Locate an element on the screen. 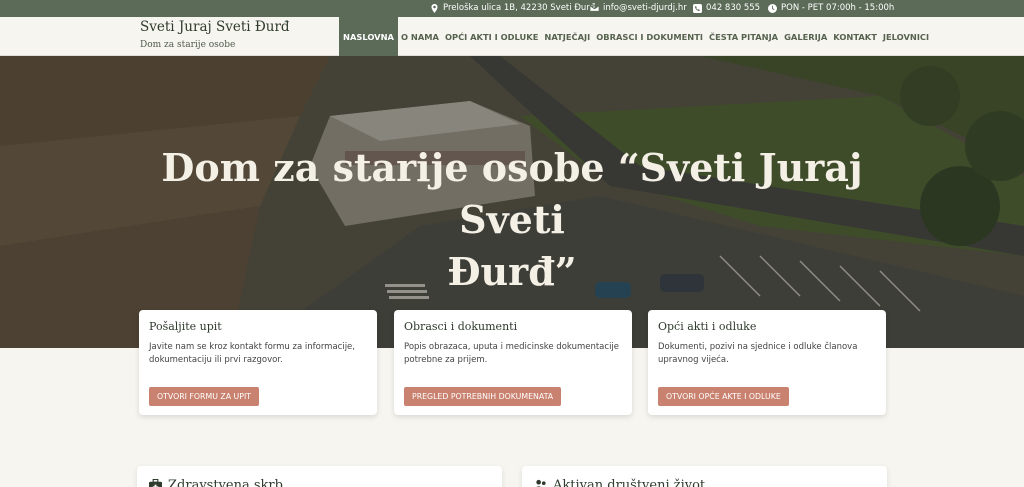 This screenshot has width=1024, height=487. section-card-health-care: Zdravstvena skrb is located at coordinates (319, 476).